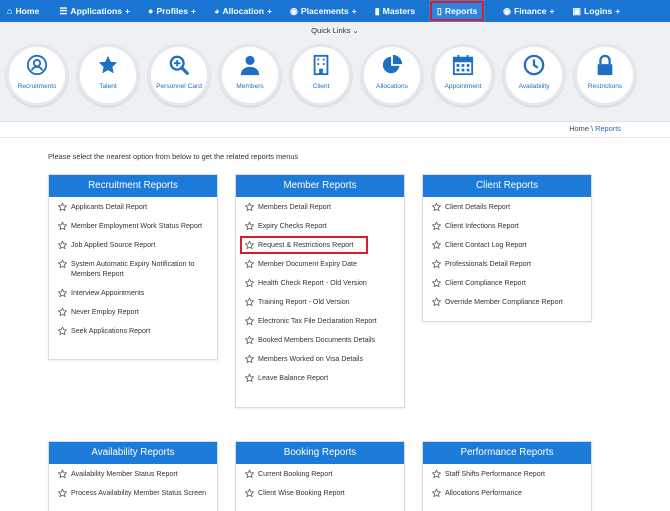 This screenshot has width=670, height=511. What do you see at coordinates (335, 137) in the screenshot?
I see `divider` at bounding box center [335, 137].